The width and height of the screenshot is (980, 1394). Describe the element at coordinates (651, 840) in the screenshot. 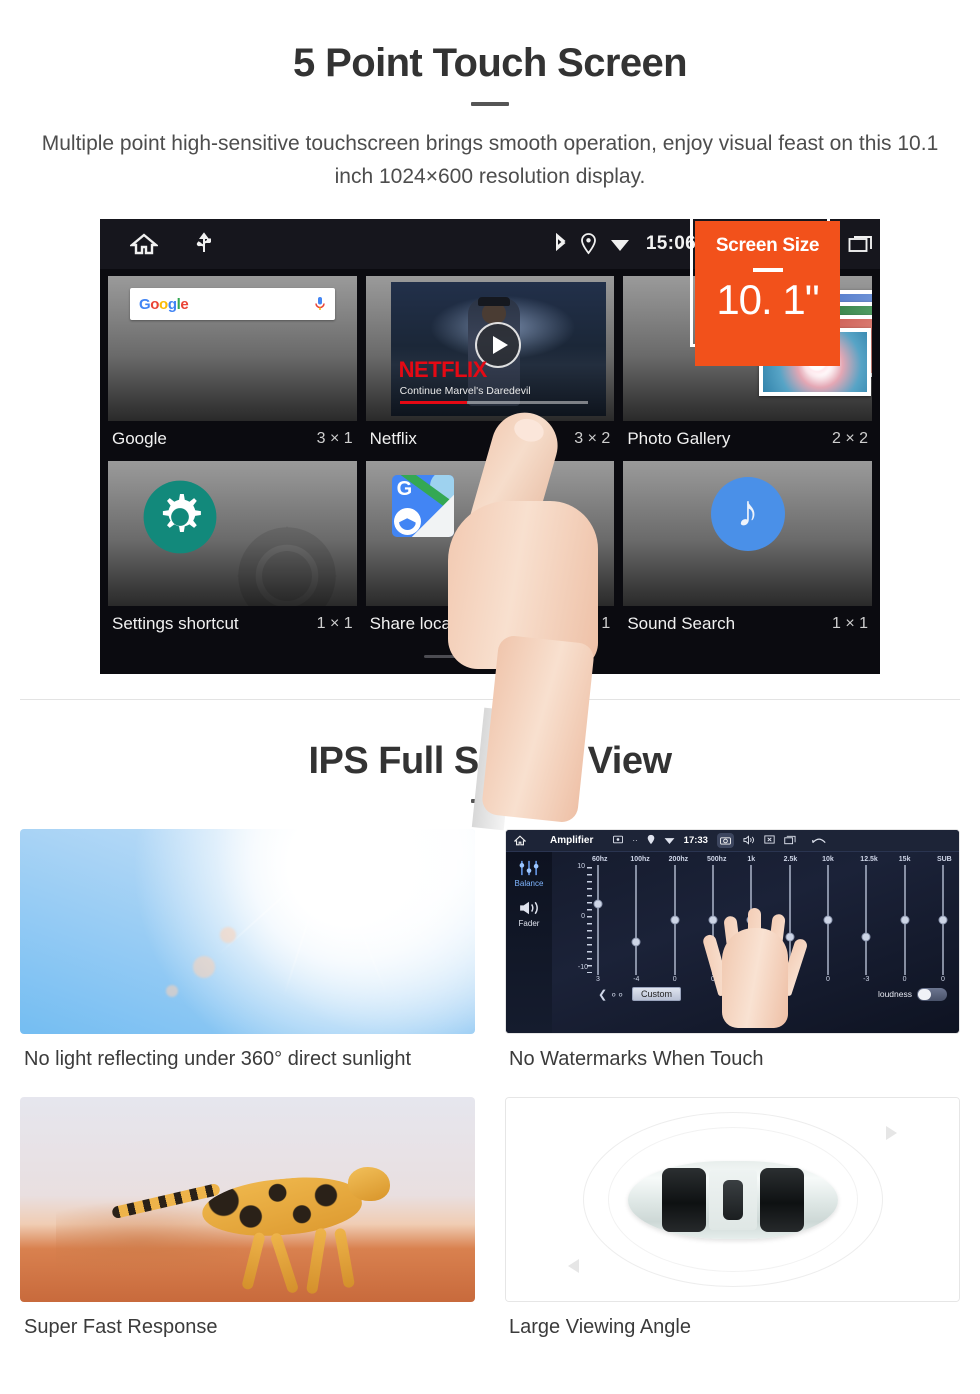

I see `location-pin-icon` at that location.